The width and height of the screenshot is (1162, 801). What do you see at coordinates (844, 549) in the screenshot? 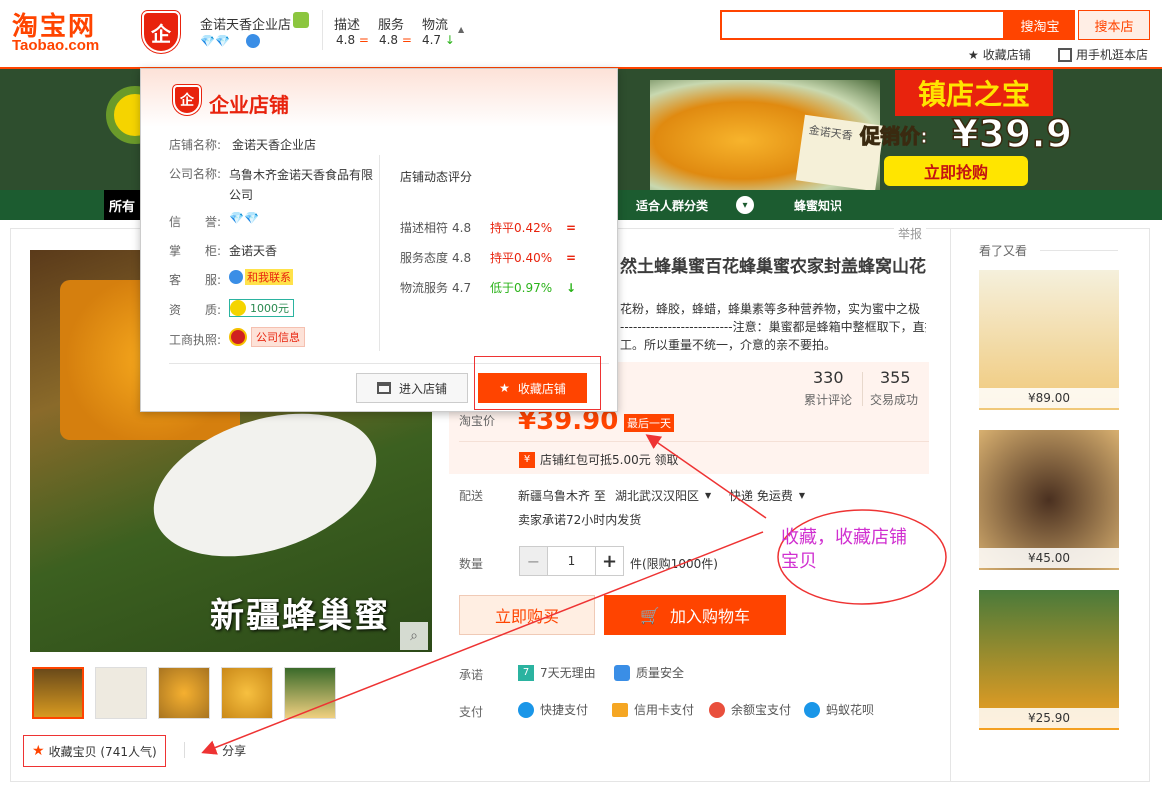
I see `annotation-text: 收藏，收藏店铺 宝贝` at bounding box center [844, 549].